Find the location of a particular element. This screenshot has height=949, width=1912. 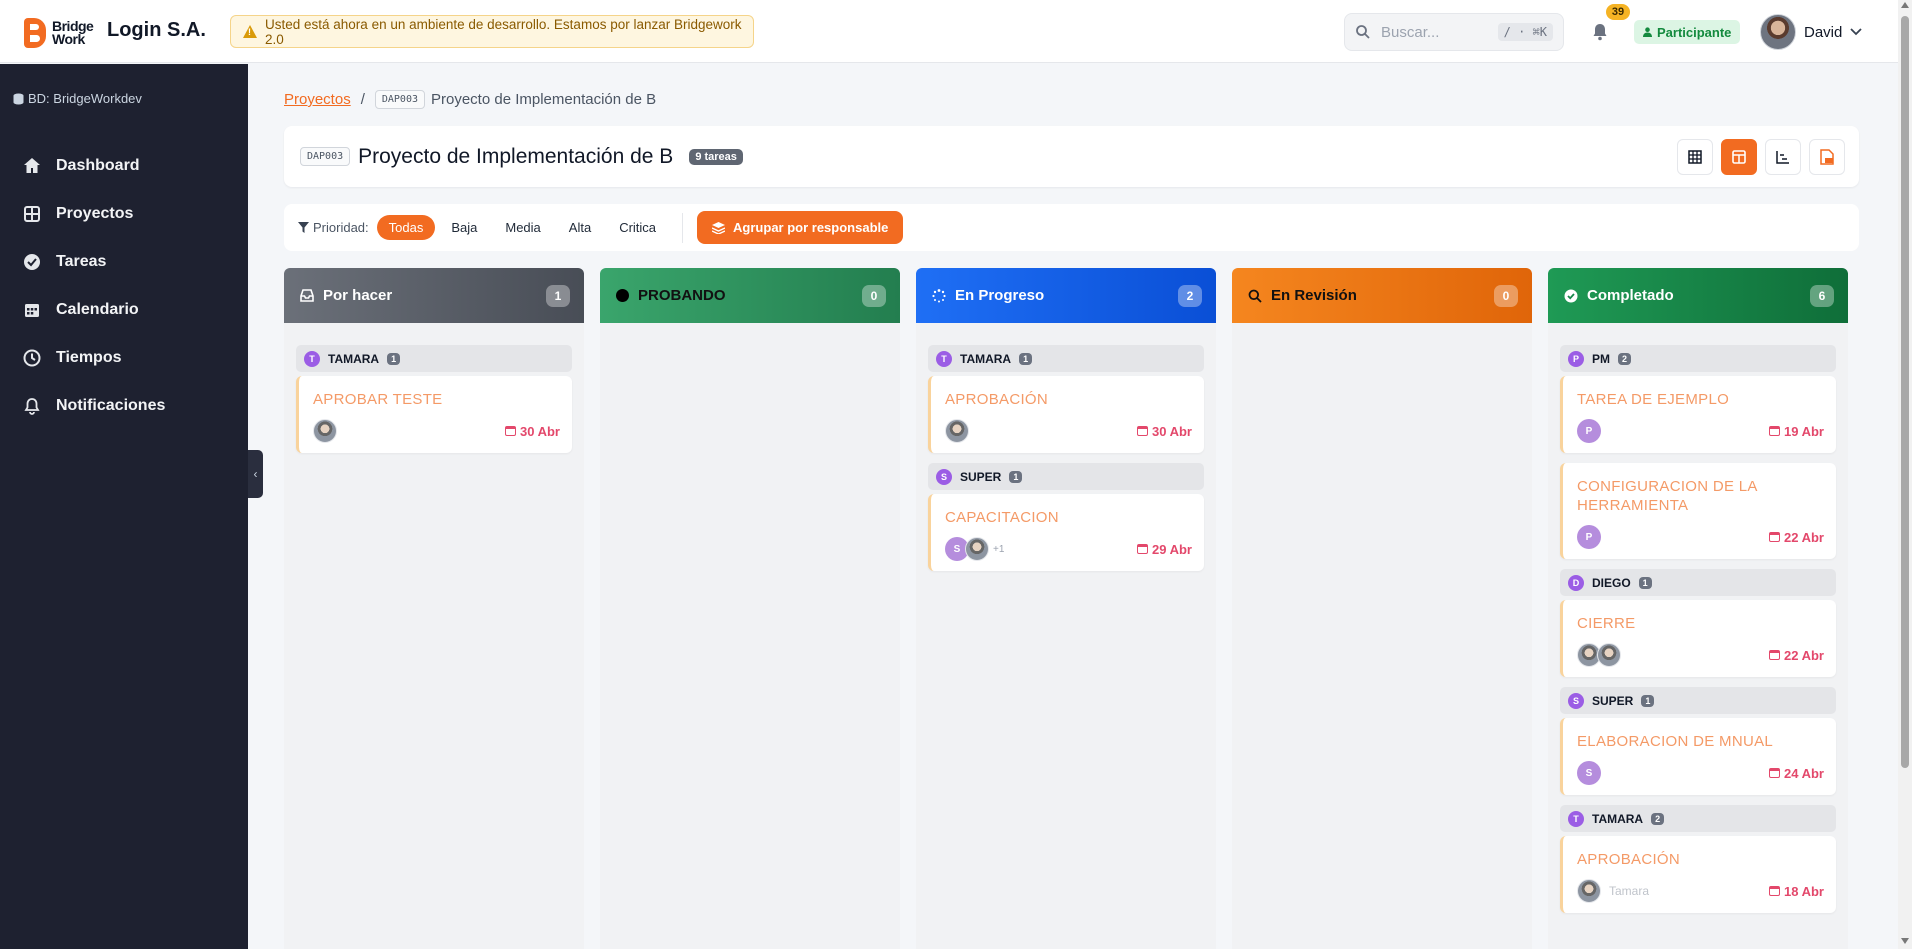

search-icon is located at coordinates (1255, 296).